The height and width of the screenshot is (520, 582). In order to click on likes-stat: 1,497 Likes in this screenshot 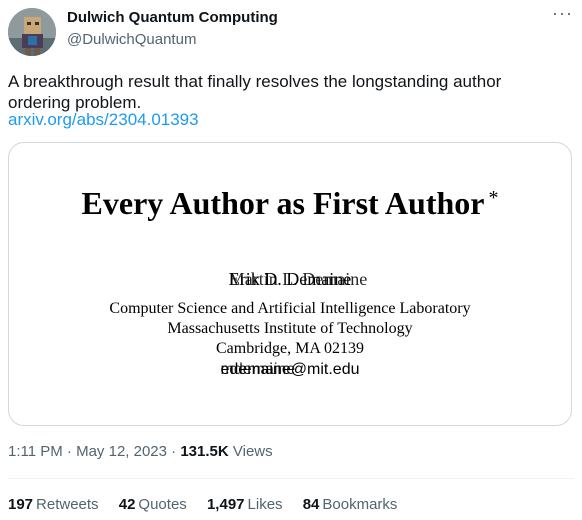, I will do `click(245, 504)`.